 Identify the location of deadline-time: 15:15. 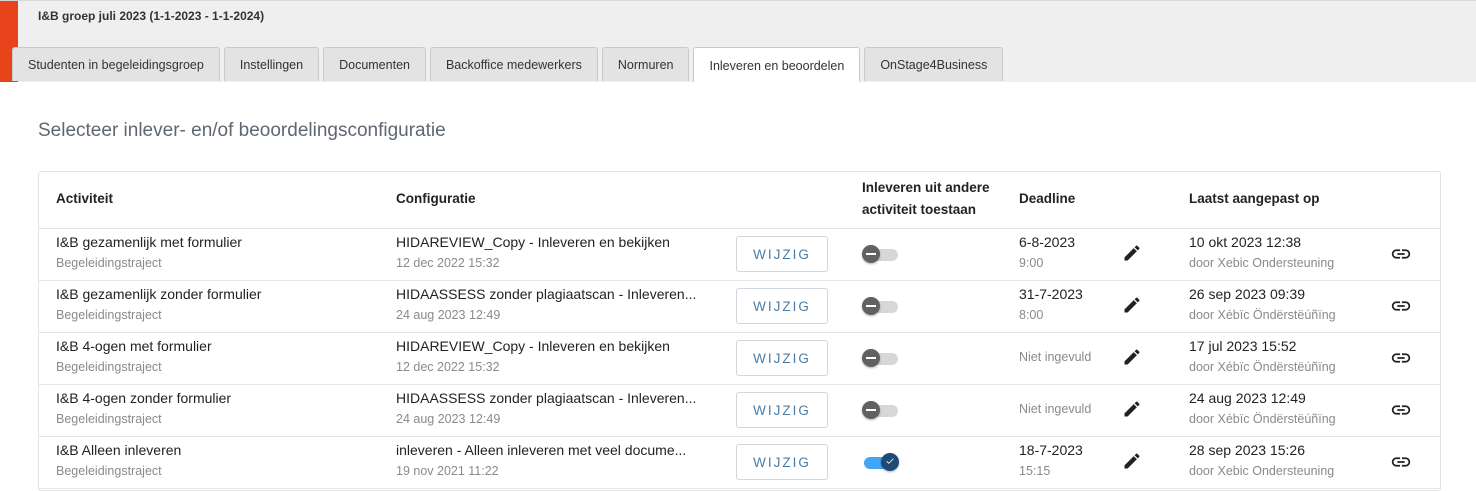
(1035, 471).